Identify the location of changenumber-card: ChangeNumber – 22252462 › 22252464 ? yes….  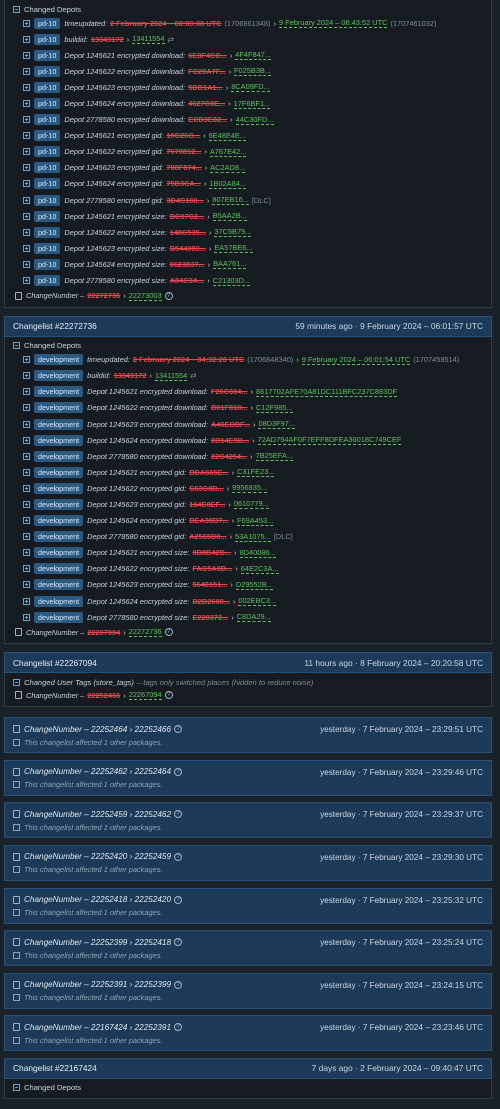
(248, 777).